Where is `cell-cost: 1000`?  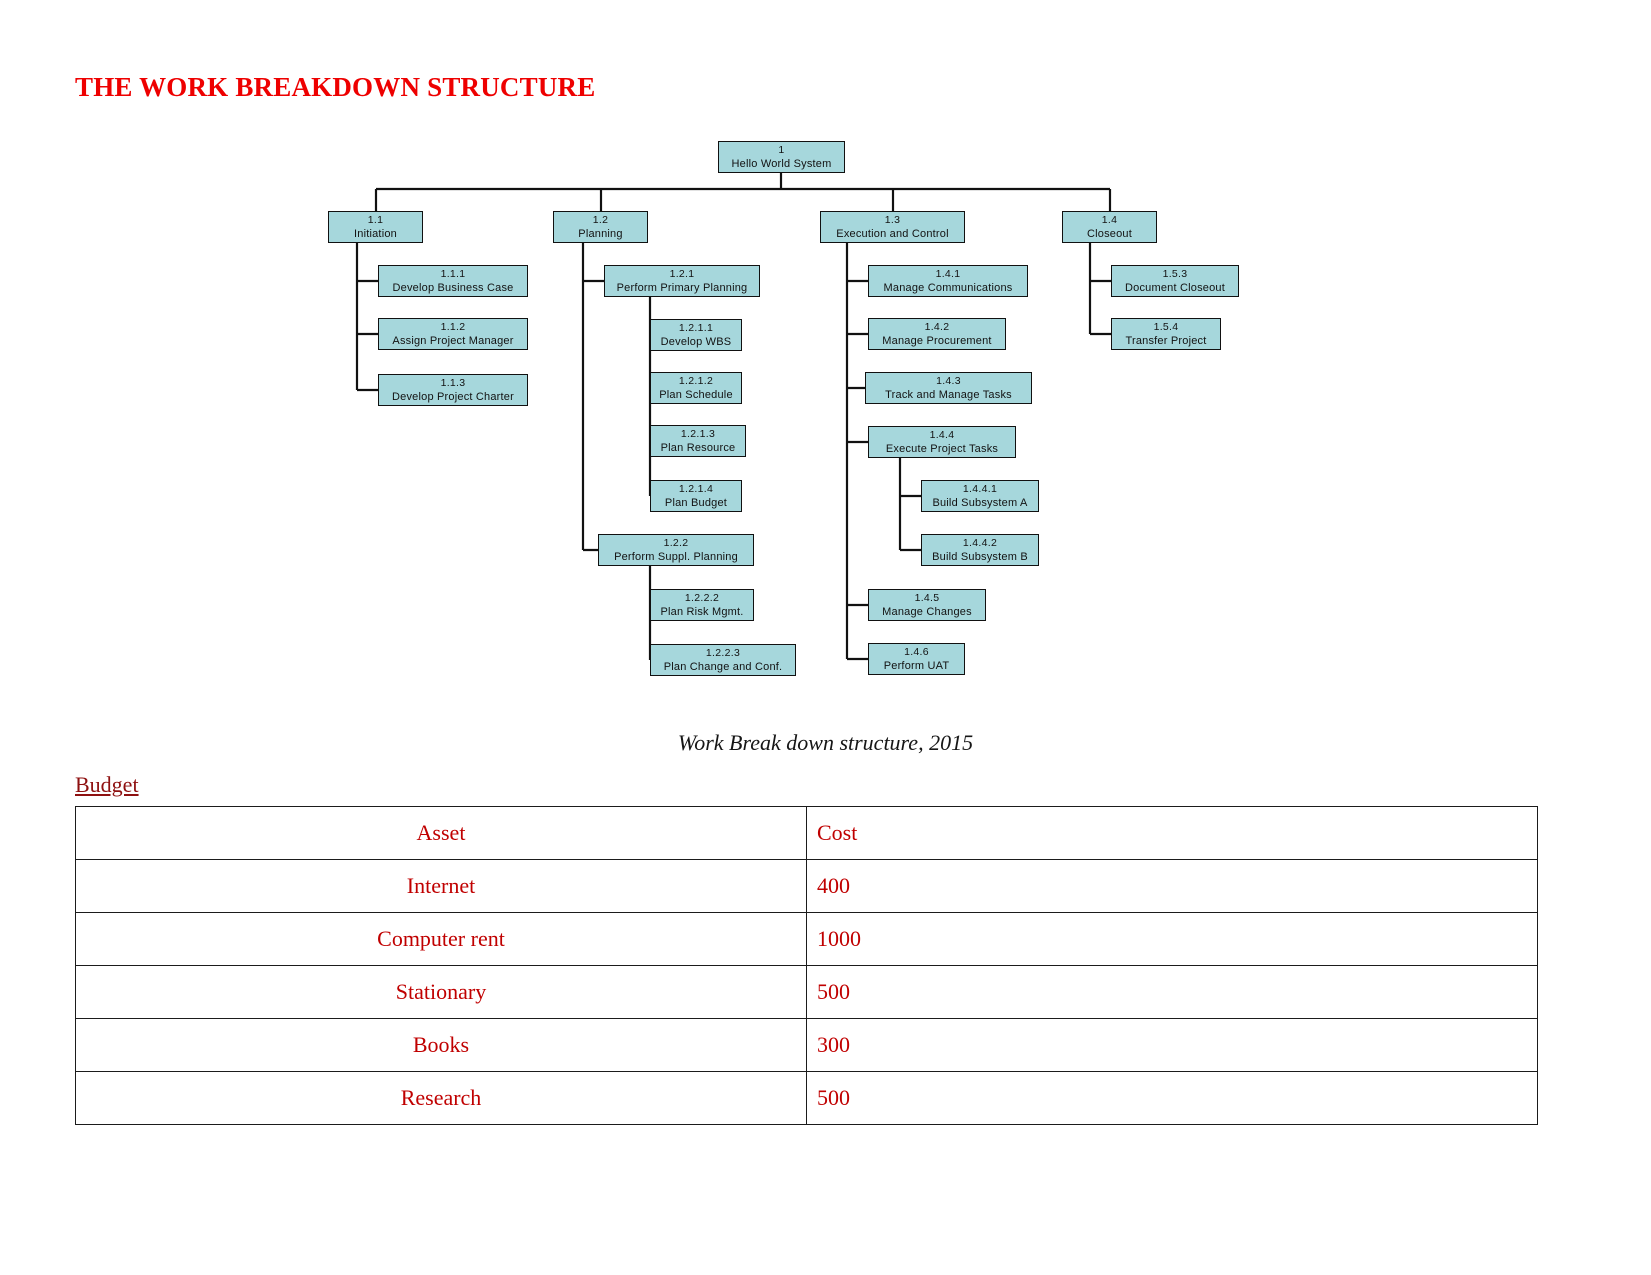
cell-cost: 1000 is located at coordinates (1172, 939).